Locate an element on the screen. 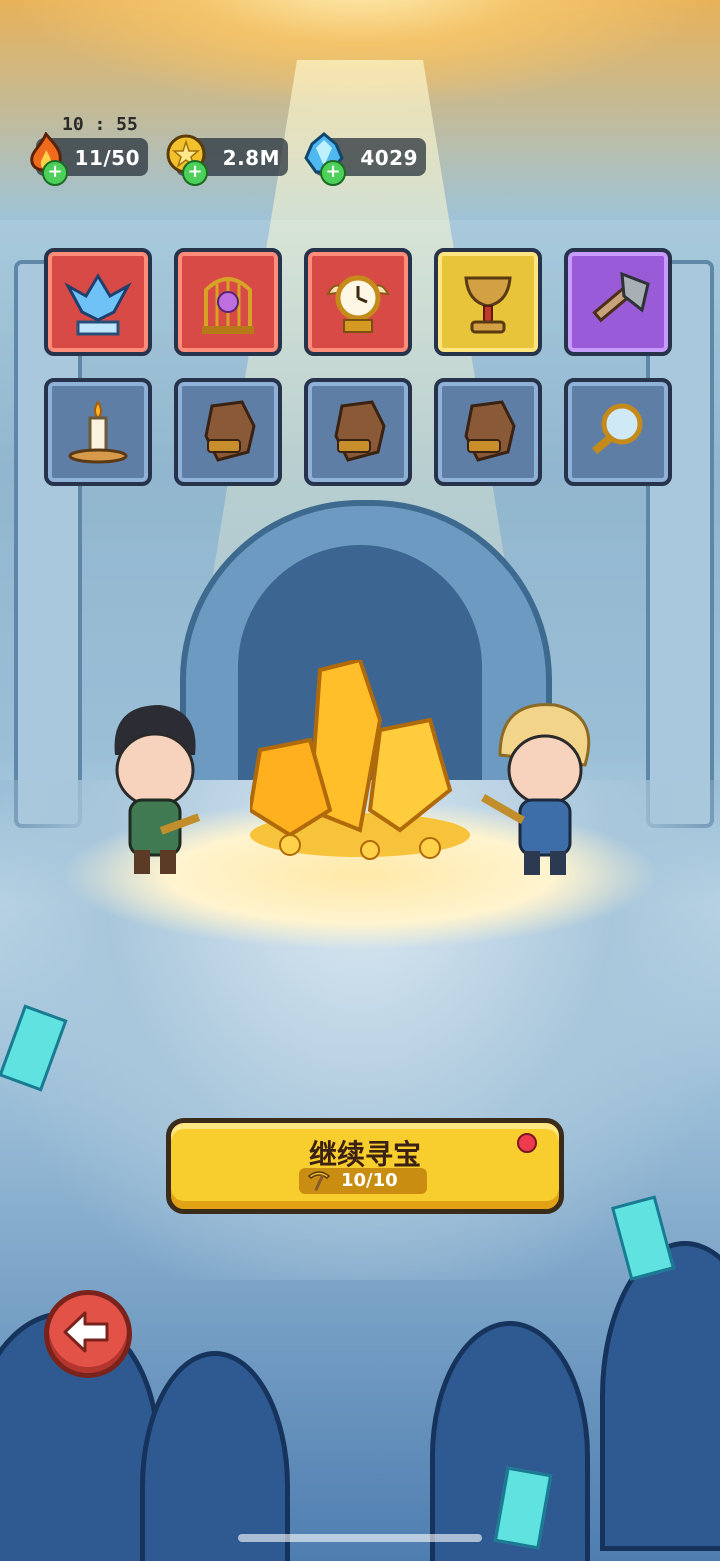 This screenshot has width=720, height=1561. back-arrow-icon is located at coordinates (86, 1332).